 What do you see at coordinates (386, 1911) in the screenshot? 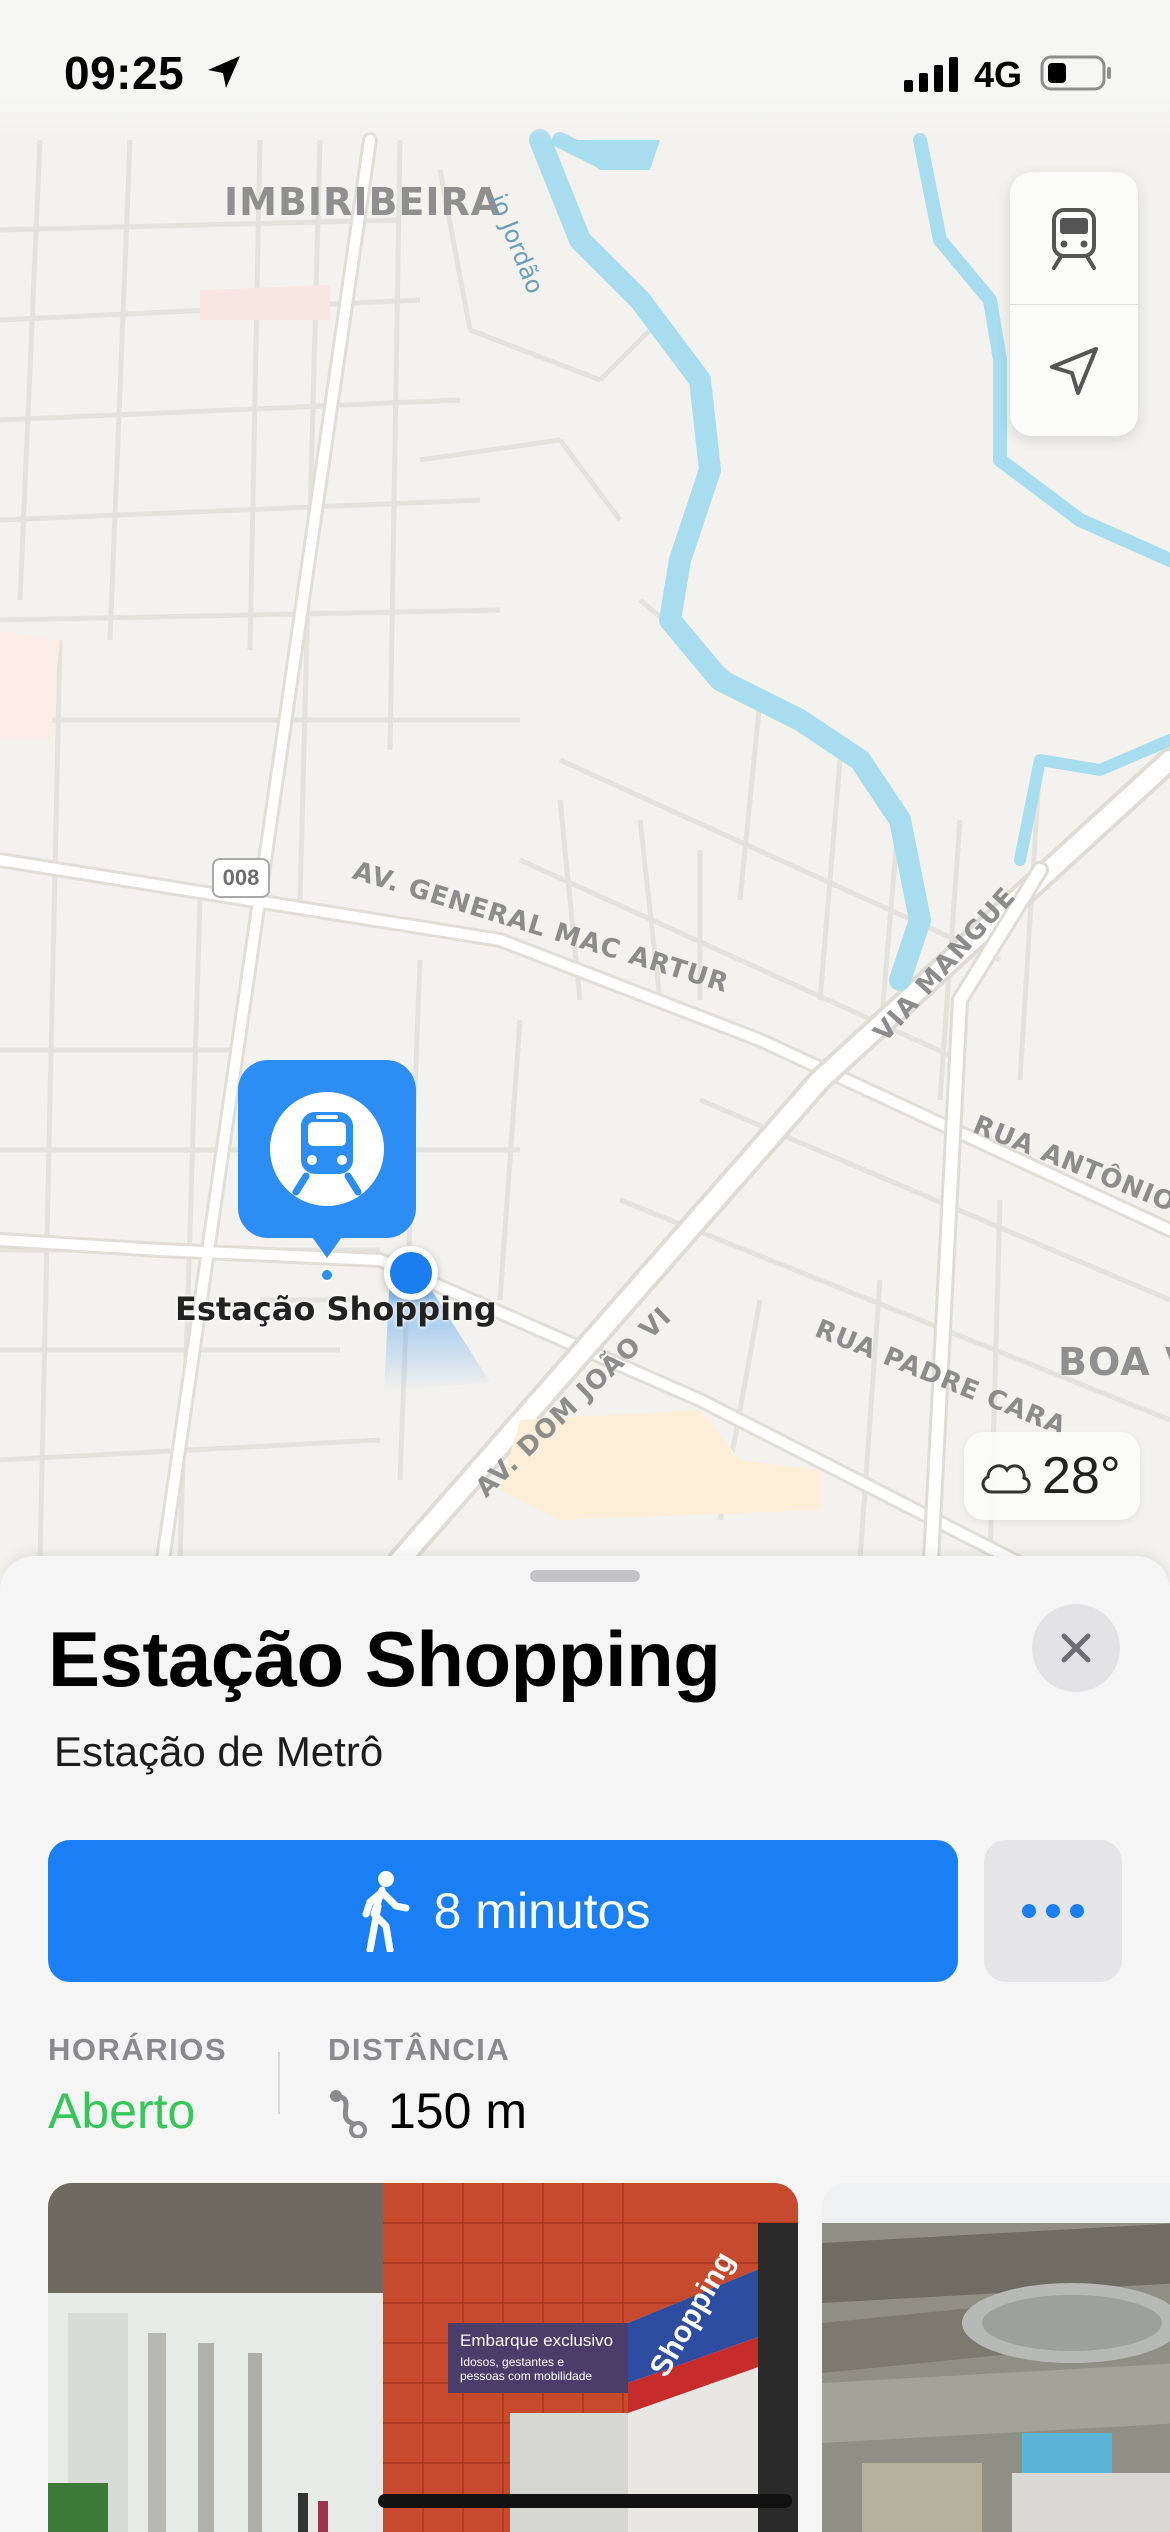
I see `walking-person-icon` at bounding box center [386, 1911].